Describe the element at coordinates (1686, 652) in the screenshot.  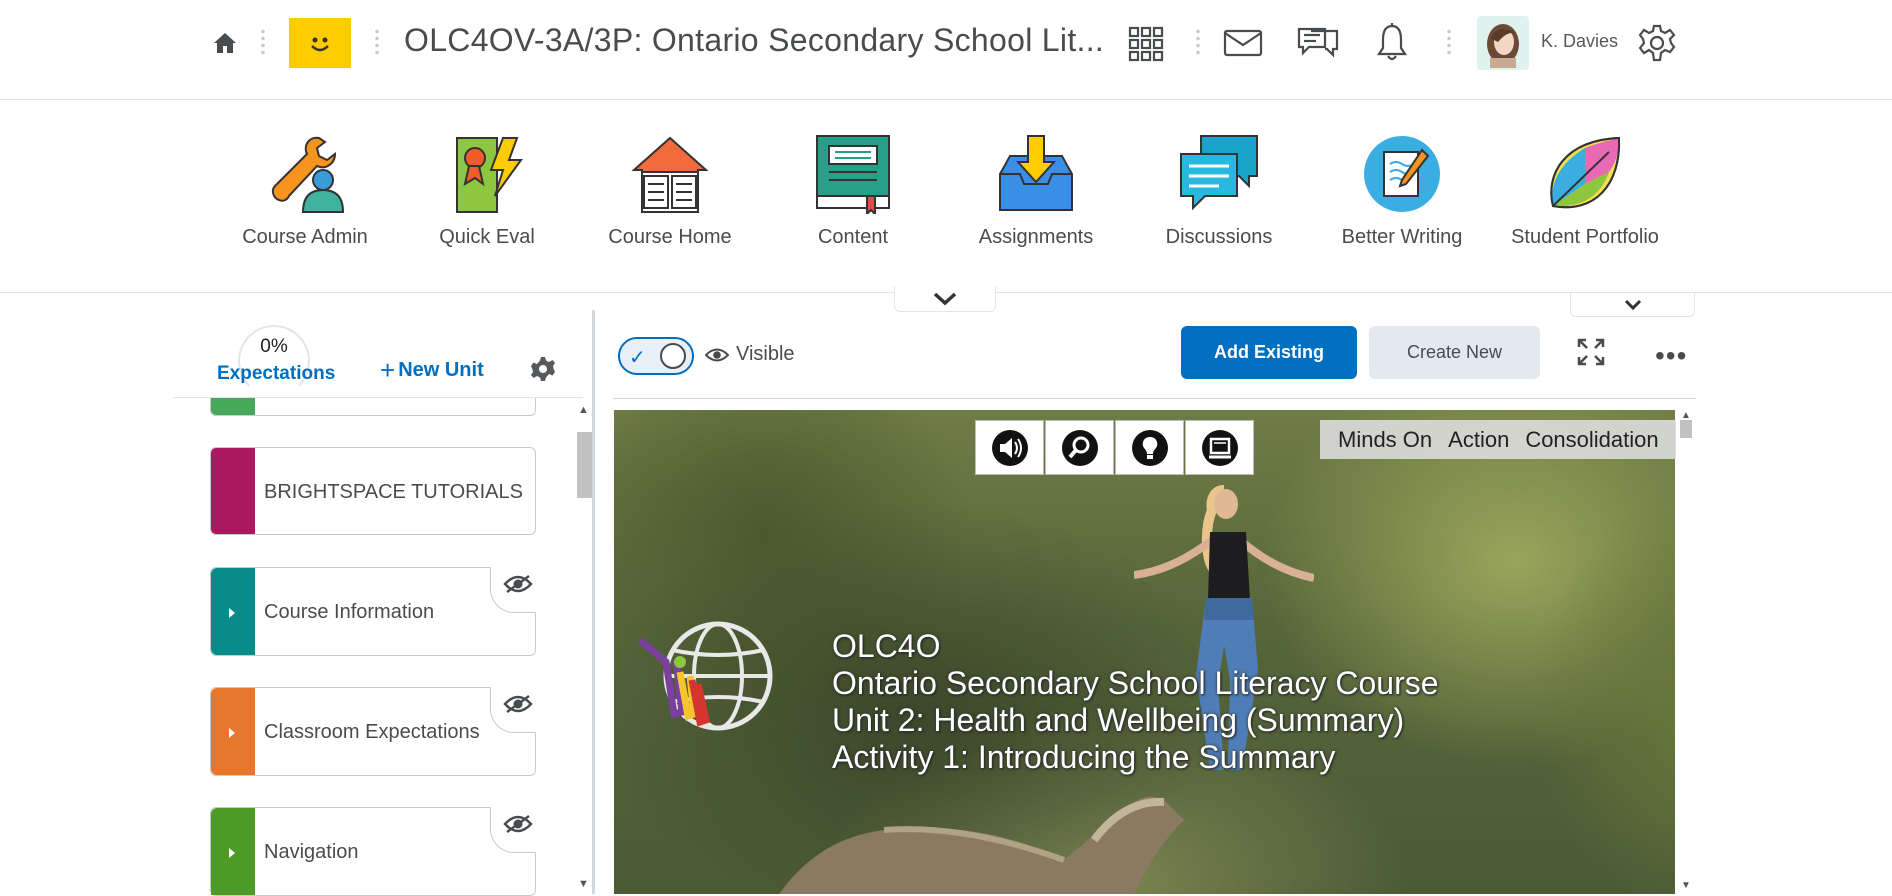
I see `frame-scrollbar: ▲ ▼` at that location.